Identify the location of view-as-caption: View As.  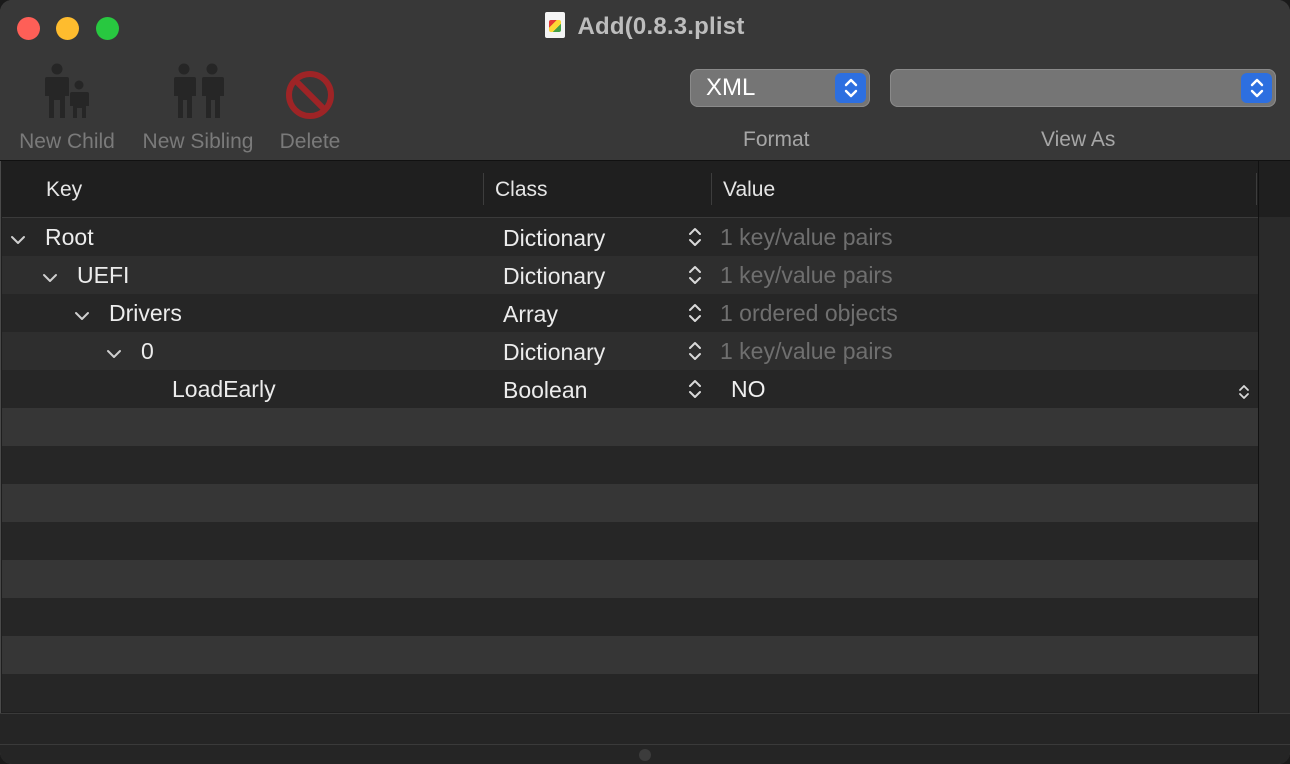
(1078, 139).